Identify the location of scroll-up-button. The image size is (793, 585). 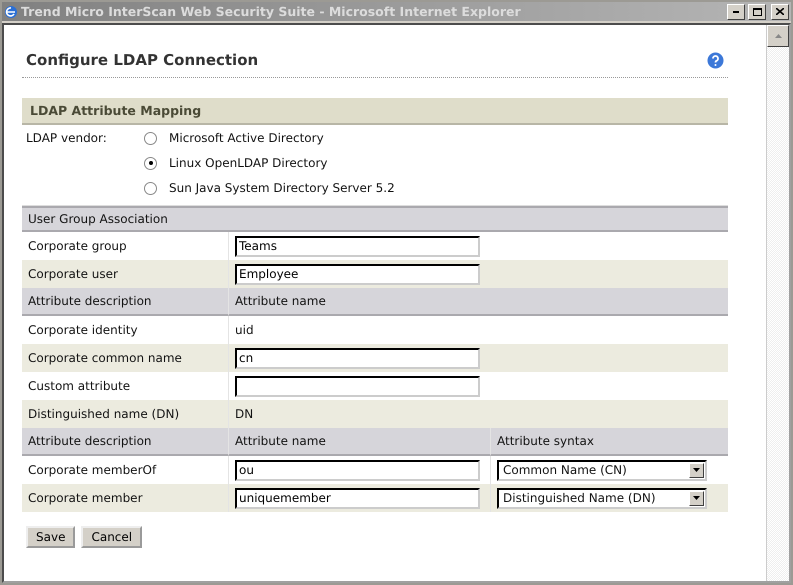
(778, 36).